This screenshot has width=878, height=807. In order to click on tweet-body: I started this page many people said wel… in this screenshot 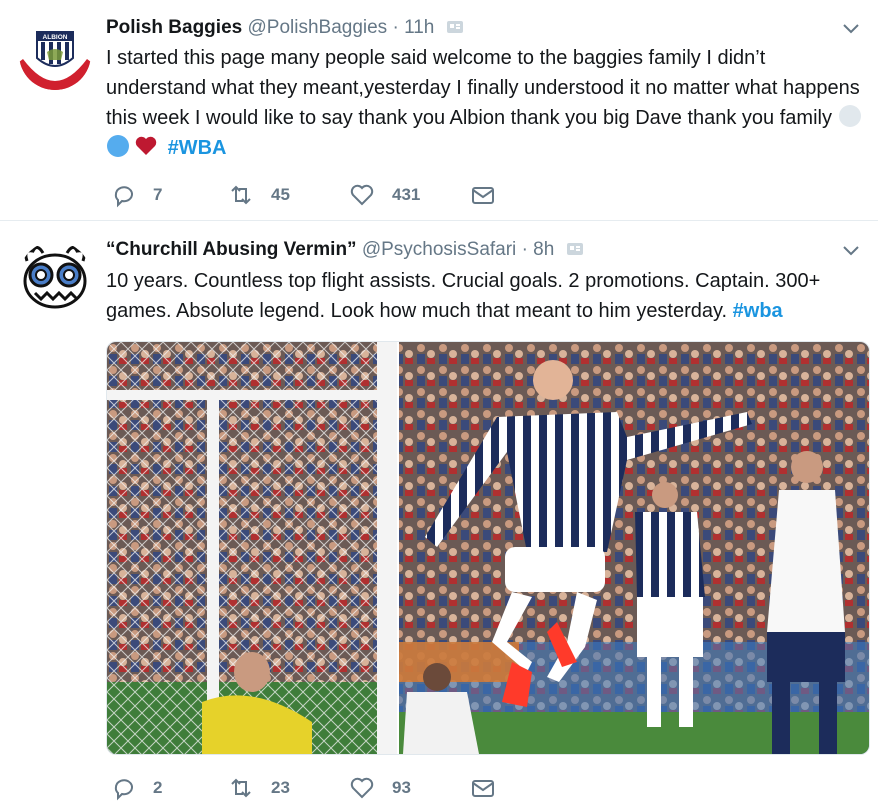, I will do `click(483, 88)`.